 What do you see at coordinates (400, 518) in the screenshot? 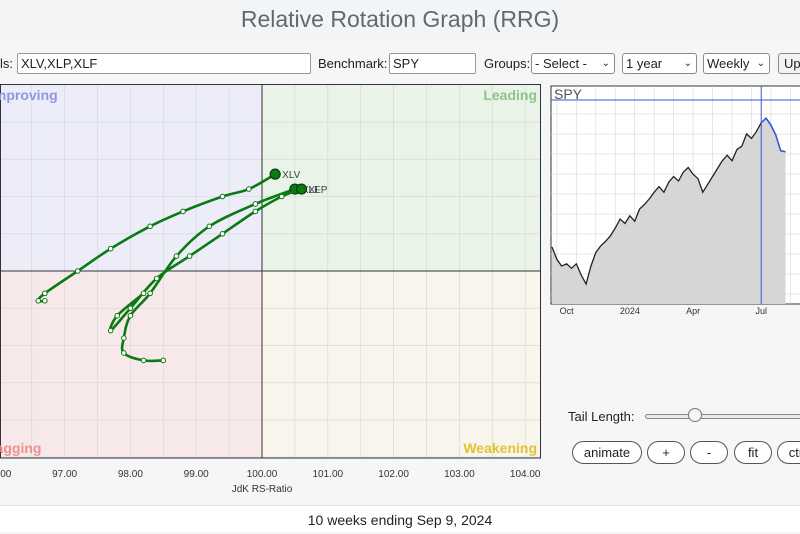
I see `footer-status: 10 weeks ending Sep 9, 2024` at bounding box center [400, 518].